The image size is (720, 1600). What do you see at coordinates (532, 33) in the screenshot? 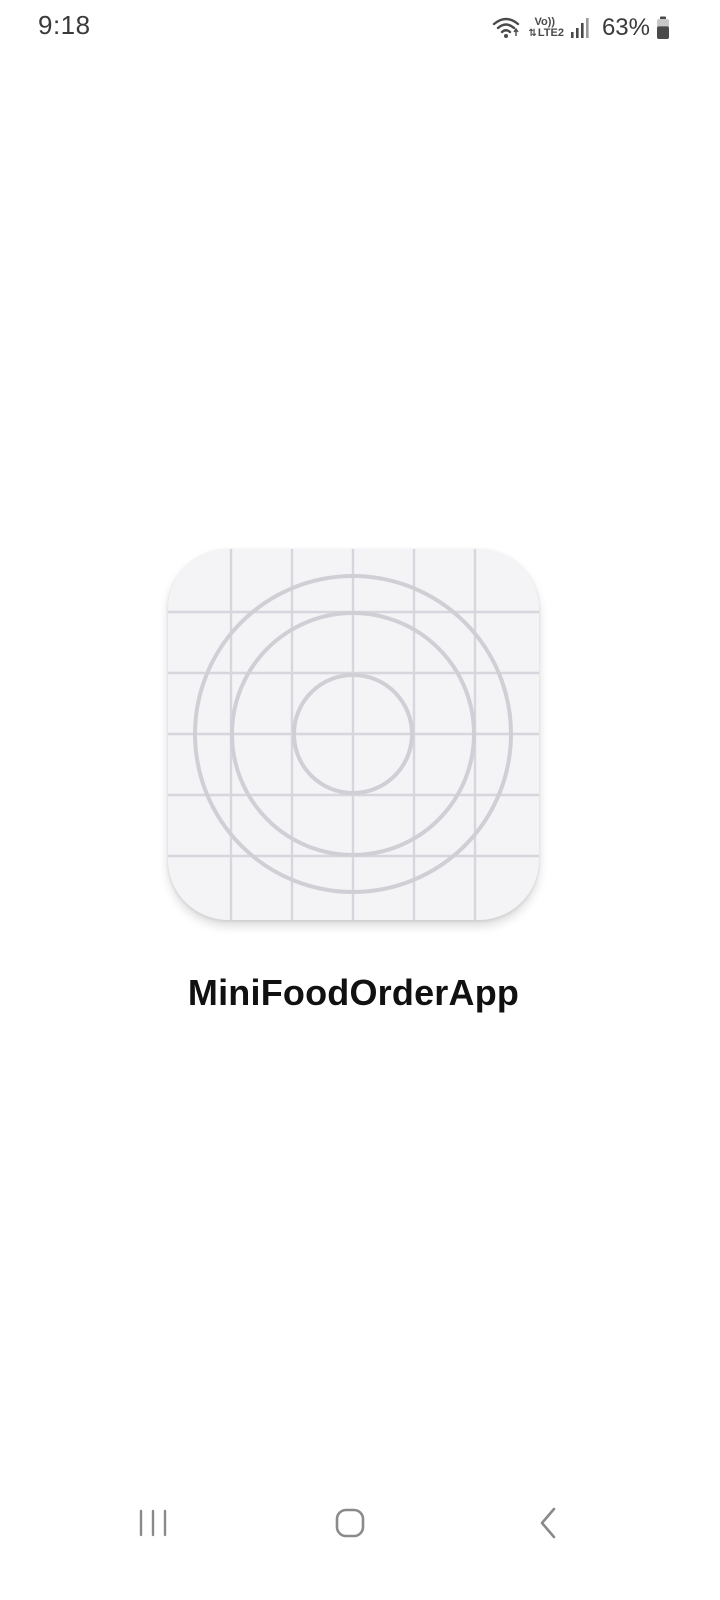
I see `data-arrows-icon: ⇅` at bounding box center [532, 33].